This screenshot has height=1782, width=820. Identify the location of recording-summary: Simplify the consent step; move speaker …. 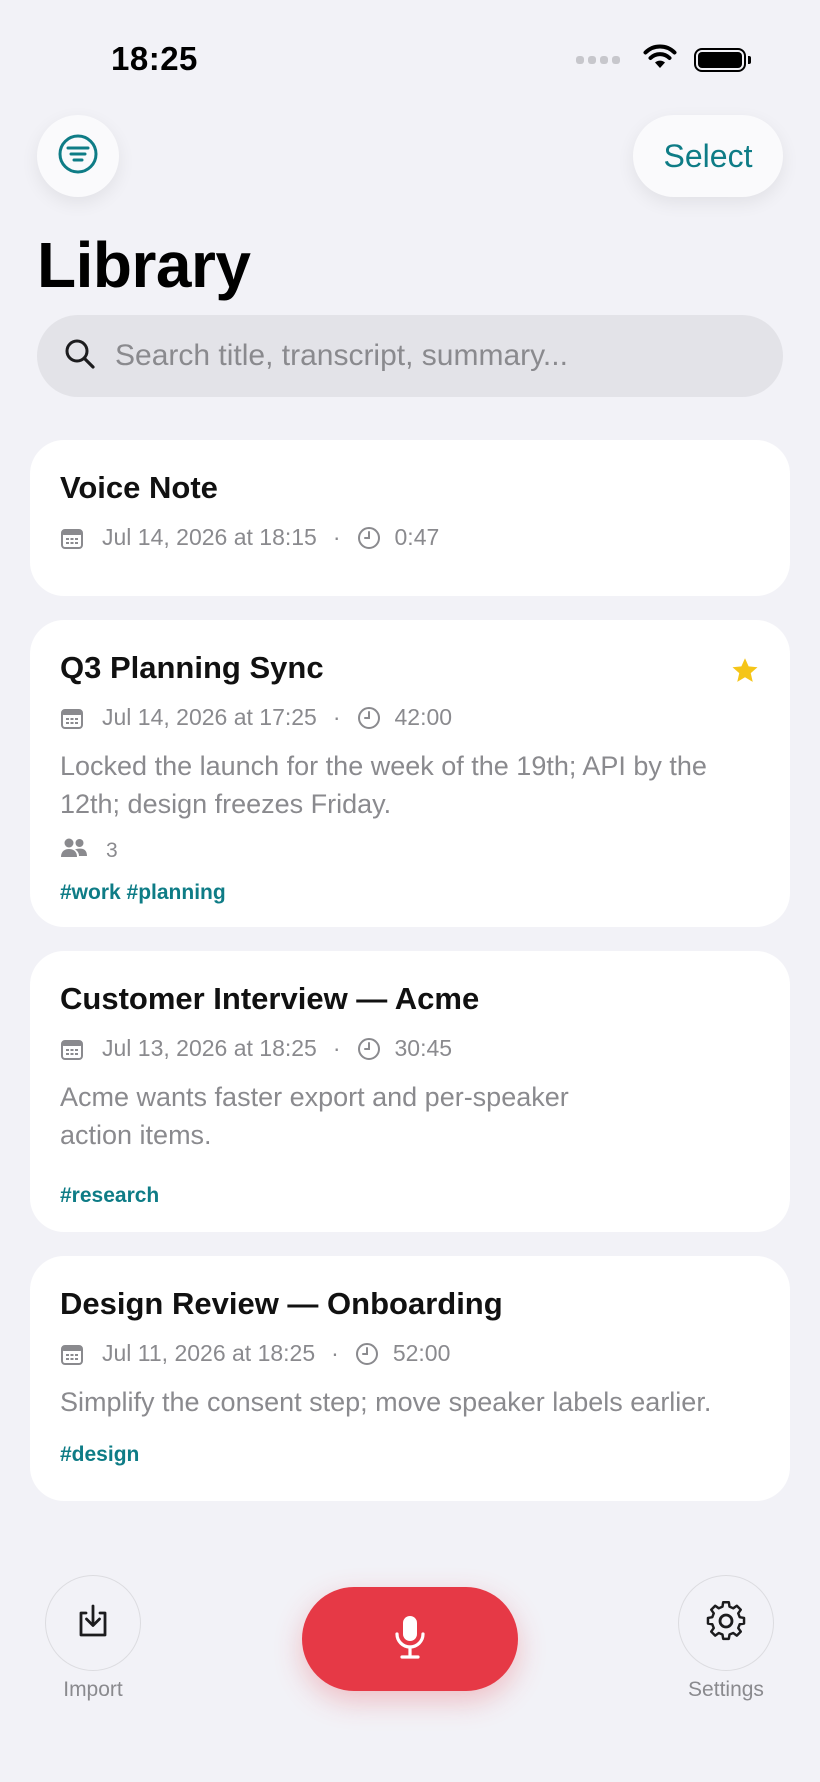
(386, 1402).